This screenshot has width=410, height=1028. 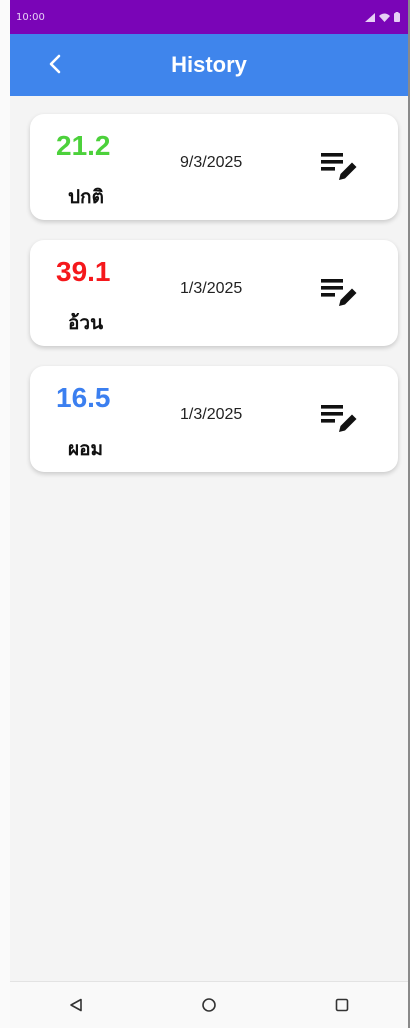 I want to click on nav-home-button, so click(x=209, y=1005).